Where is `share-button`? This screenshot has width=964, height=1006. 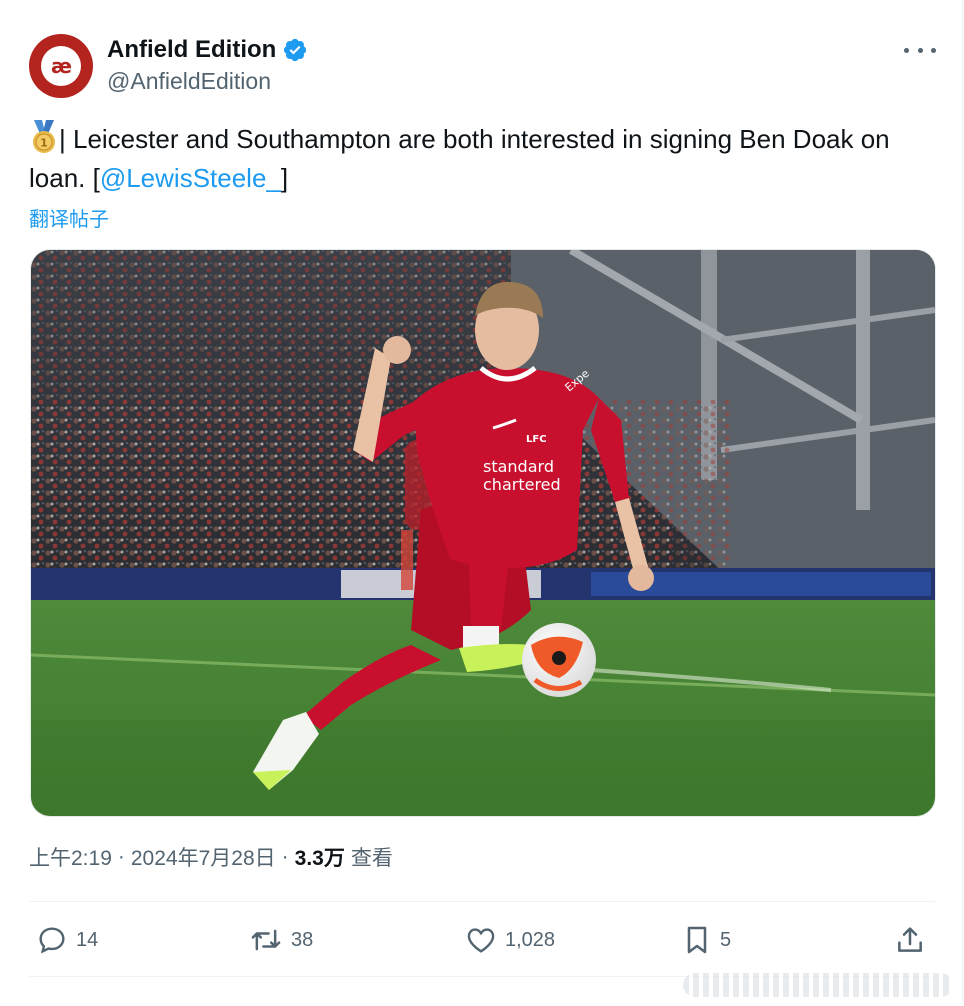 share-button is located at coordinates (910, 940).